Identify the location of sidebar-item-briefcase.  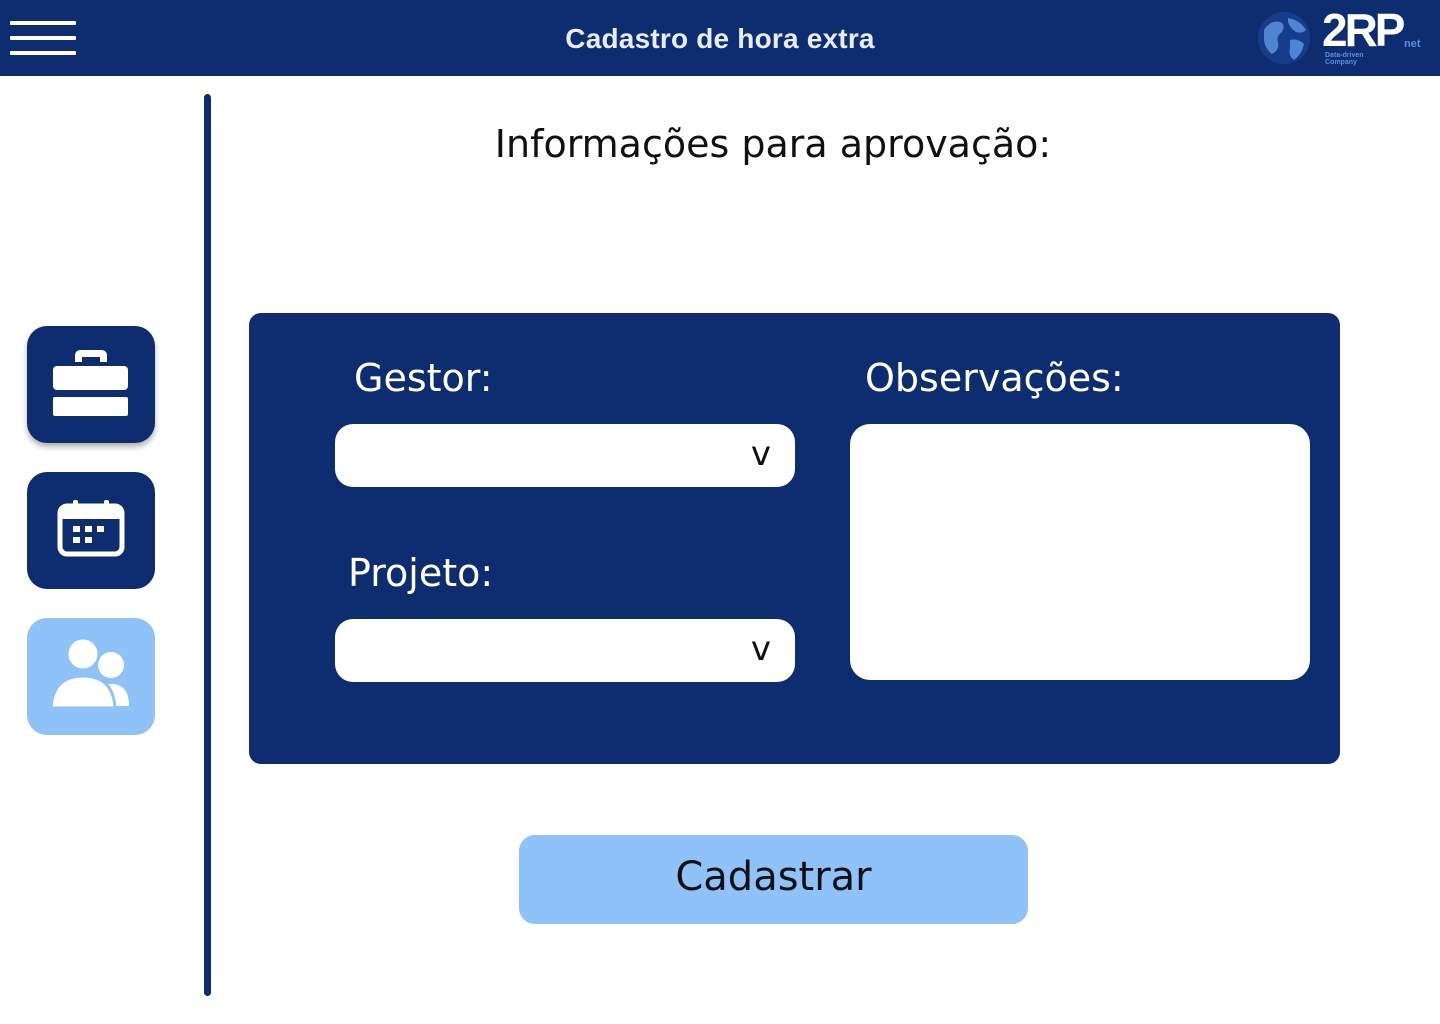
(91, 384).